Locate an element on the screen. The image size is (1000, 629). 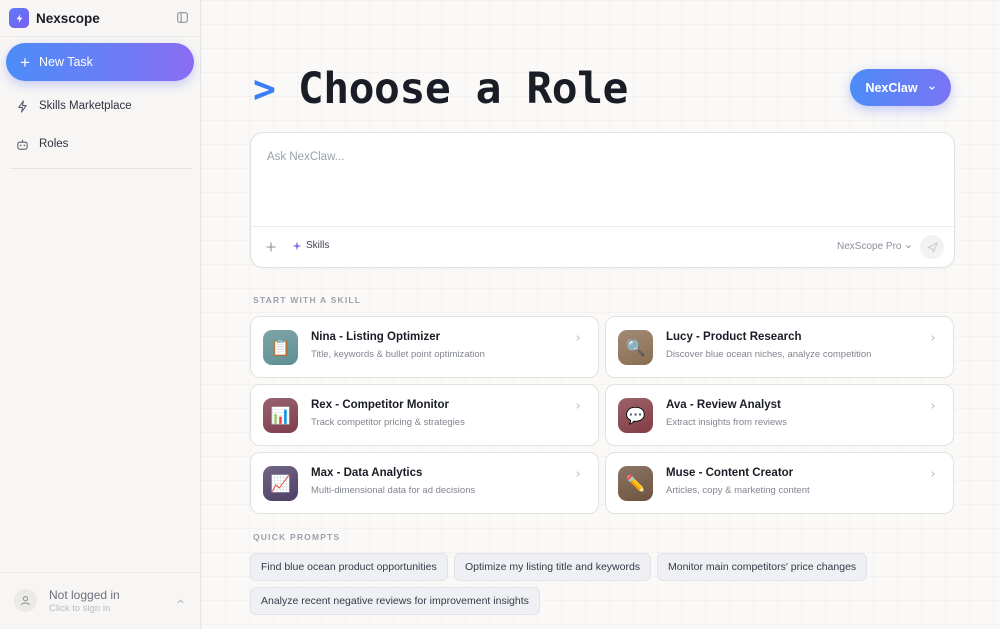
model-select: NexScope Pro is located at coordinates (874, 246).